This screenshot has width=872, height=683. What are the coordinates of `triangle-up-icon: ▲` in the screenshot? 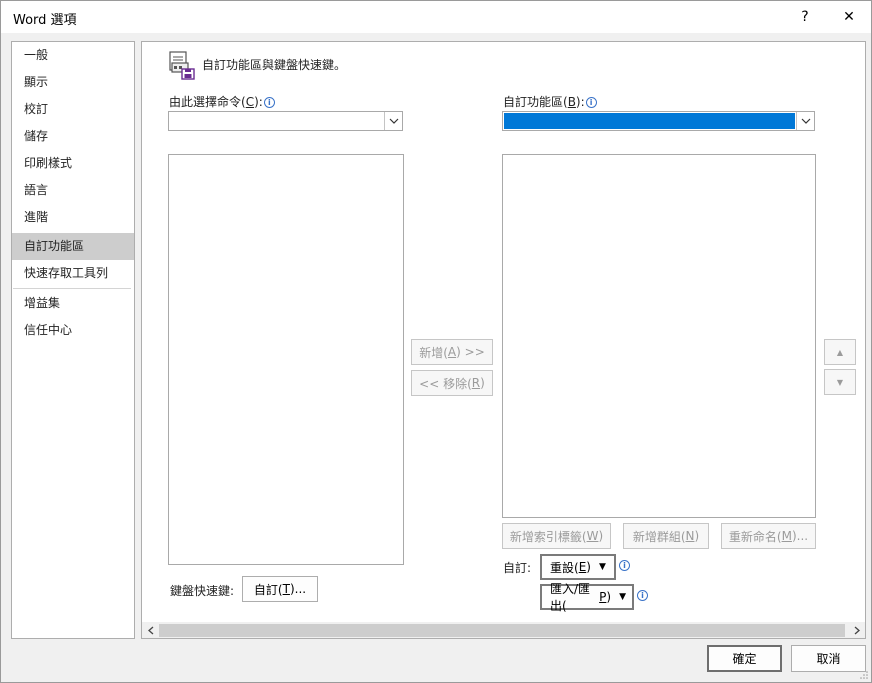 It's located at (840, 352).